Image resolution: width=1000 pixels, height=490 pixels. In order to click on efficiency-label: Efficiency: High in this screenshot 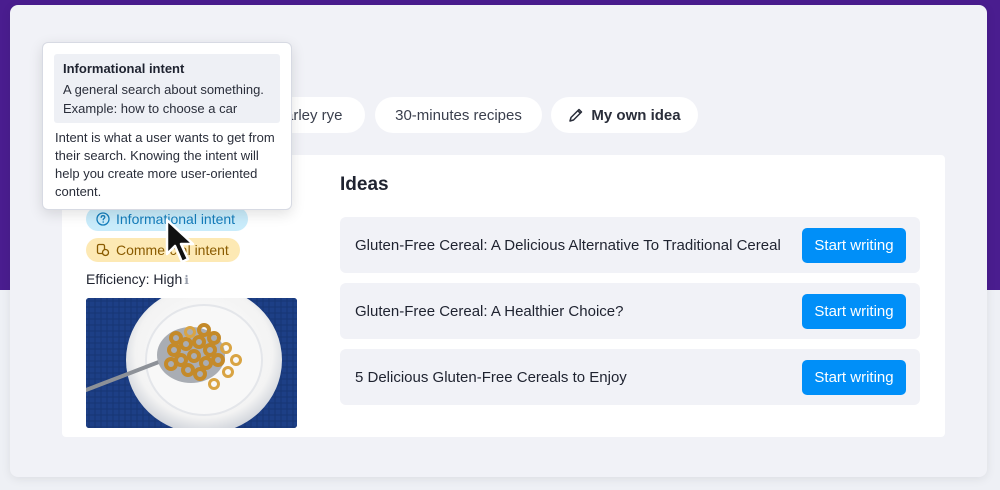, I will do `click(134, 279)`.